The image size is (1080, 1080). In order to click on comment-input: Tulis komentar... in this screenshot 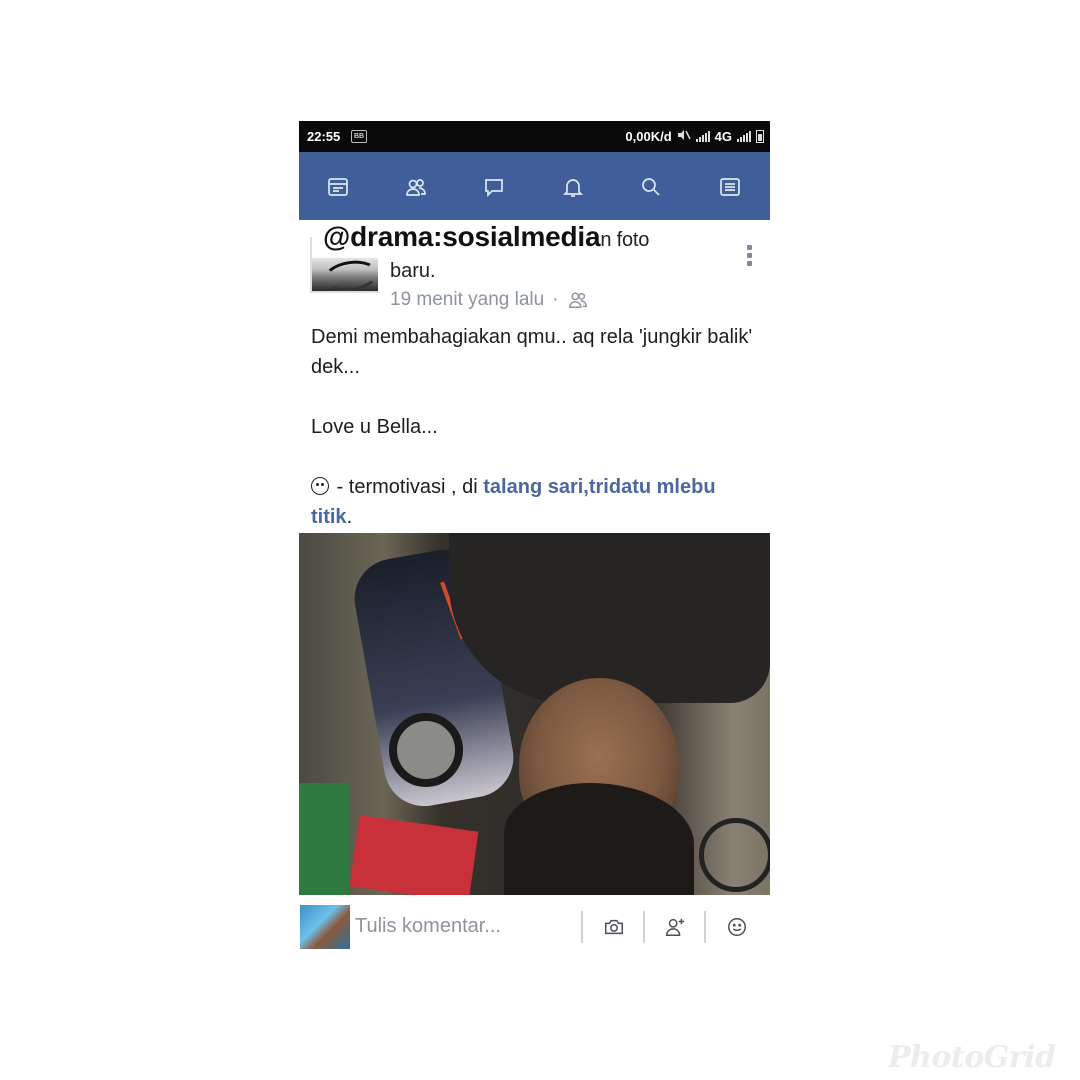, I will do `click(428, 926)`.